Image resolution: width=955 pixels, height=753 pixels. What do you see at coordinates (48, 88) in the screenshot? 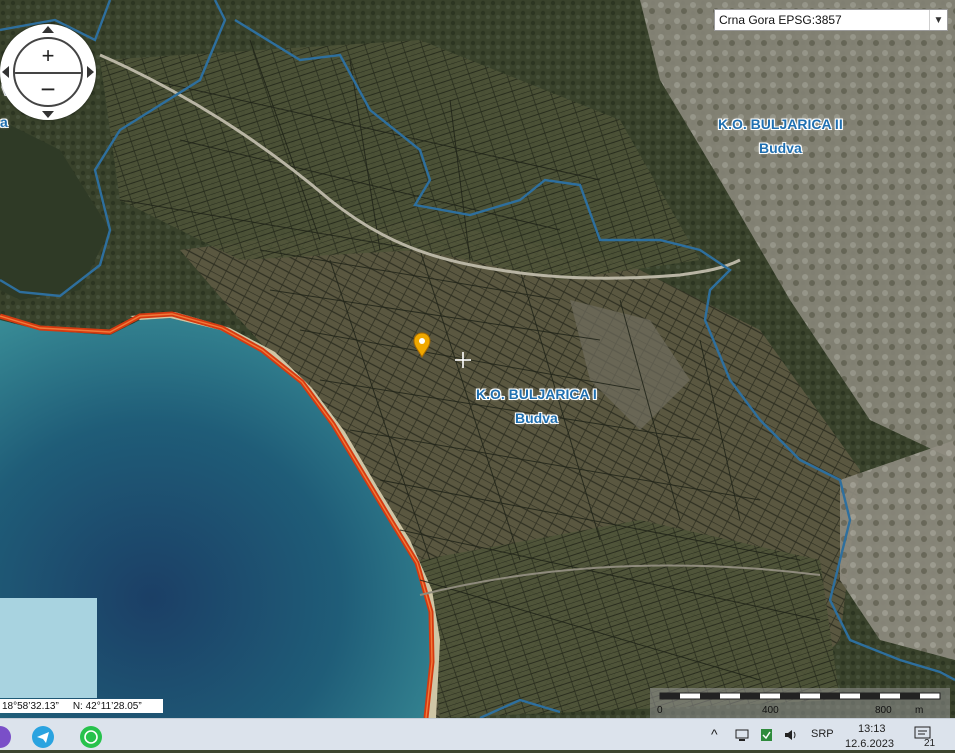
I see `zoom-out-button: −` at bounding box center [48, 88].